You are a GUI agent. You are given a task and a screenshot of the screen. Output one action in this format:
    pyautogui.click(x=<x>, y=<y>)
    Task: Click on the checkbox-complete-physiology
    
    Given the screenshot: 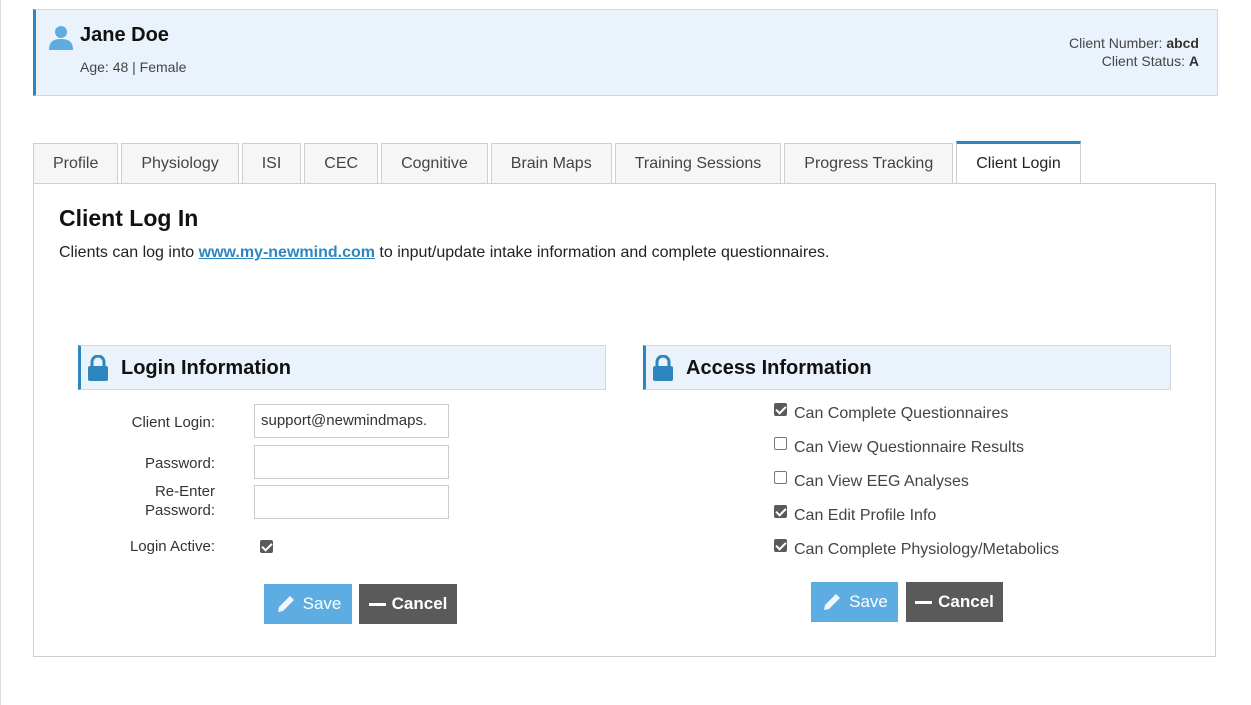 What is the action you would take?
    pyautogui.click(x=780, y=545)
    